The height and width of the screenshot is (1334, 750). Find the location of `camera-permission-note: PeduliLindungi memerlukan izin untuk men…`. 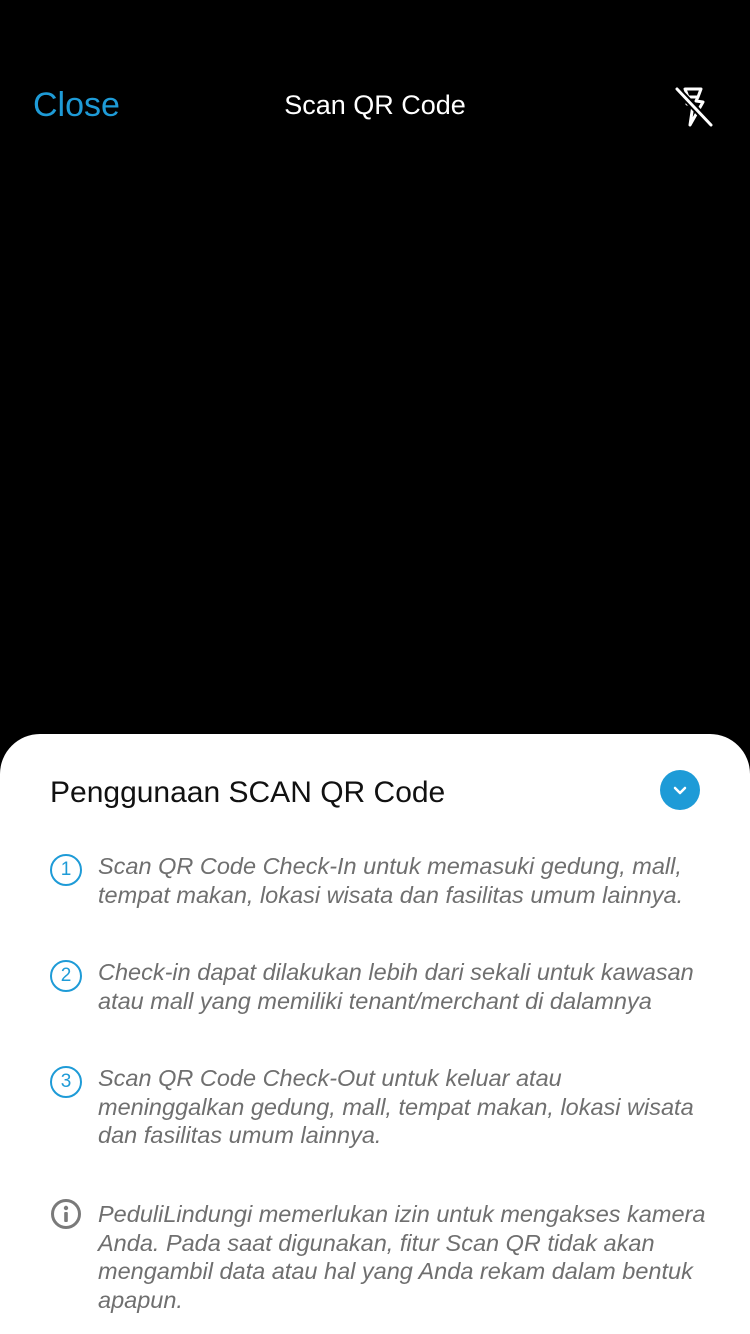

camera-permission-note: PeduliLindungi memerlukan izin untuk men… is located at coordinates (402, 1257).